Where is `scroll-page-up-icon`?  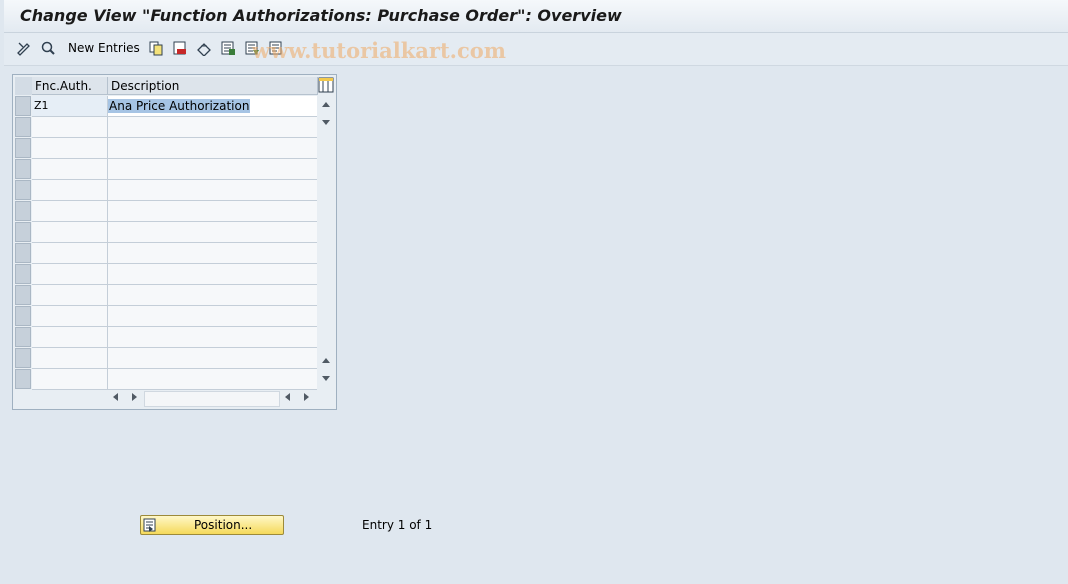
scroll-page-up-icon is located at coordinates (326, 360).